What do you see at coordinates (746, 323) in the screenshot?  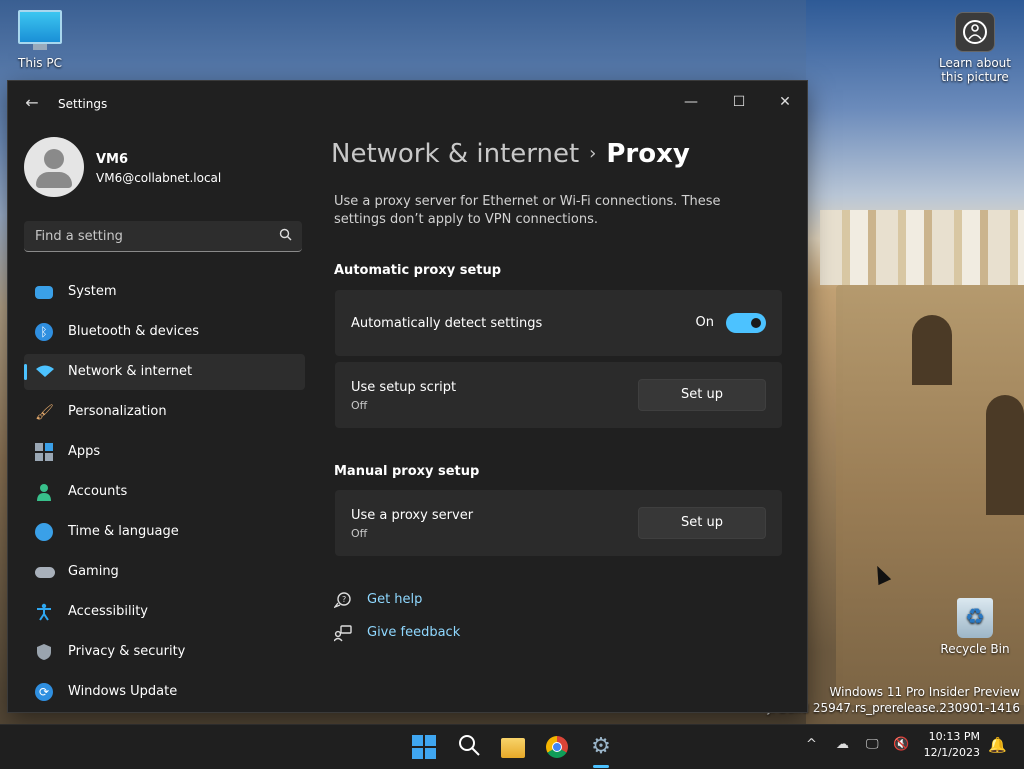 I see `auto-detect-toggle` at bounding box center [746, 323].